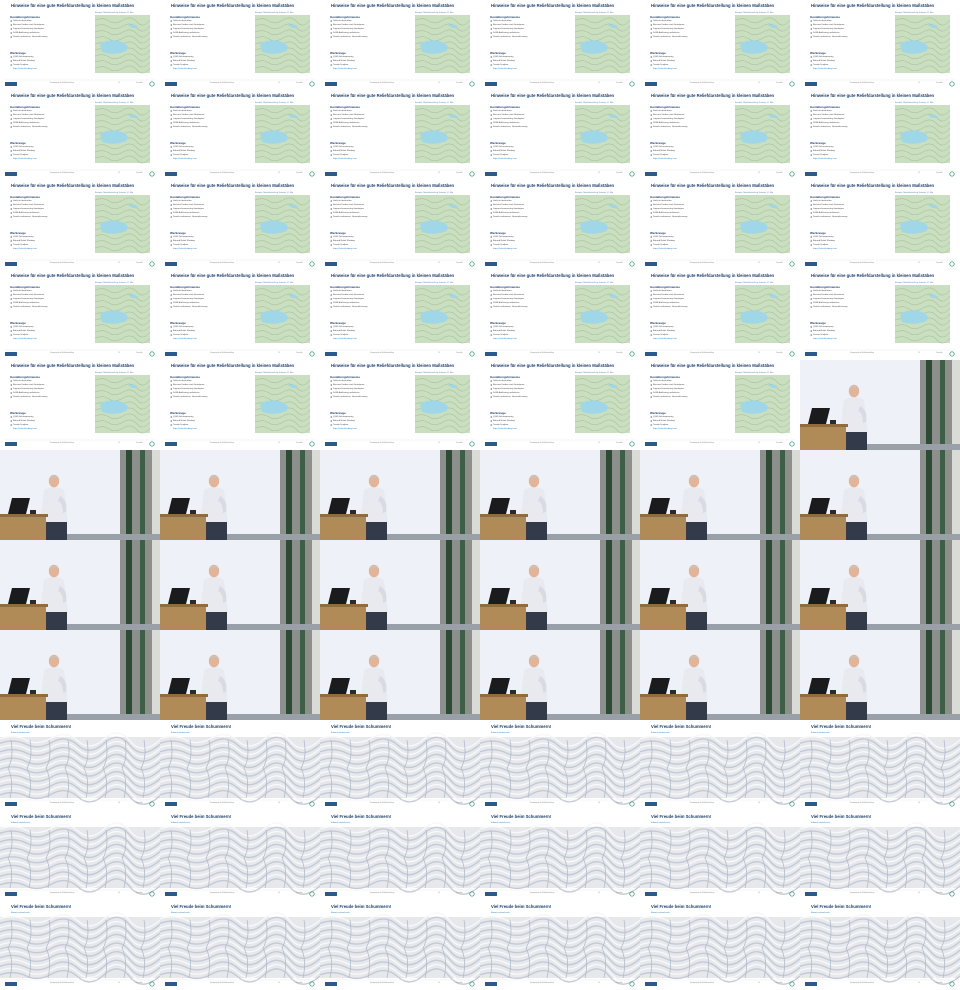 The image size is (960, 990). Describe the element at coordinates (820, 823) in the screenshot. I see `slide-subtitle: Eduard: eduard.earth` at that location.